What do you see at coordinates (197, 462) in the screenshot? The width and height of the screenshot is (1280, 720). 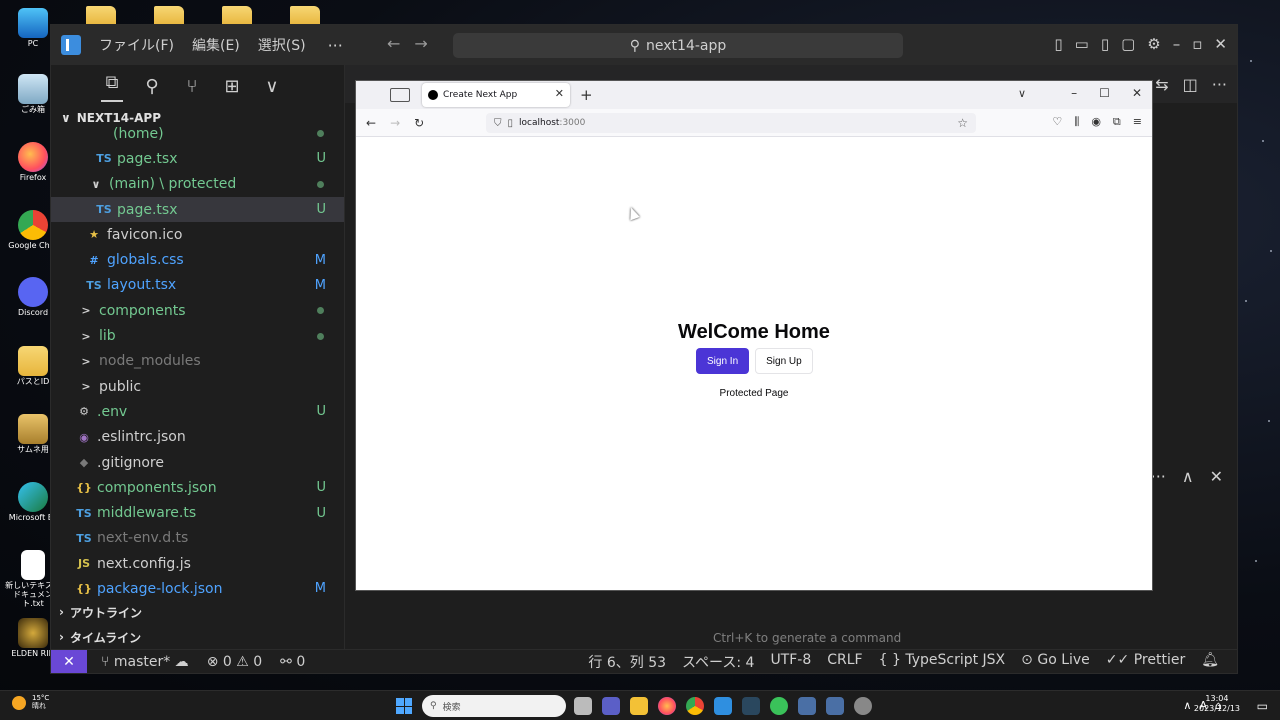 I see `file-tree-item: ◆ .gitignore` at bounding box center [197, 462].